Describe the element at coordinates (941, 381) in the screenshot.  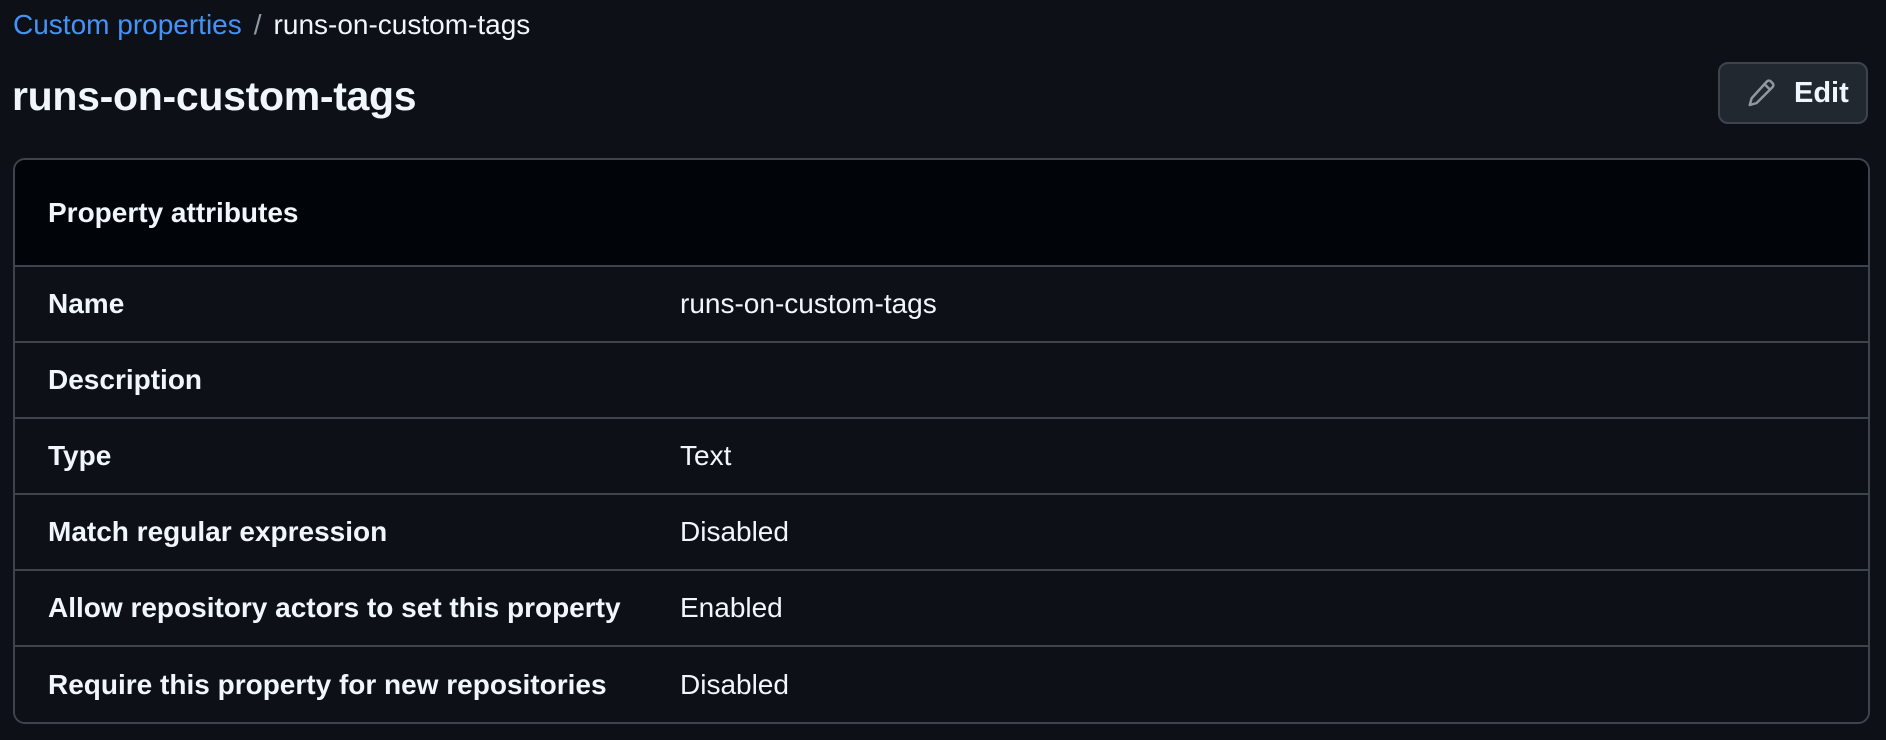
I see `attribute-row-description: Description` at that location.